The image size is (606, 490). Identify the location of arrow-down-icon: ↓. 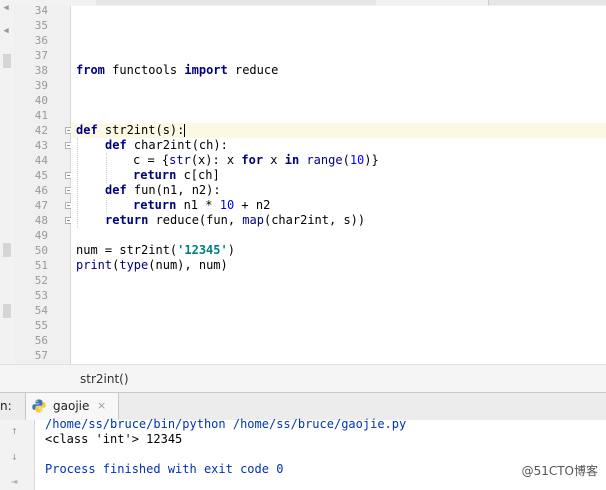
(14, 456).